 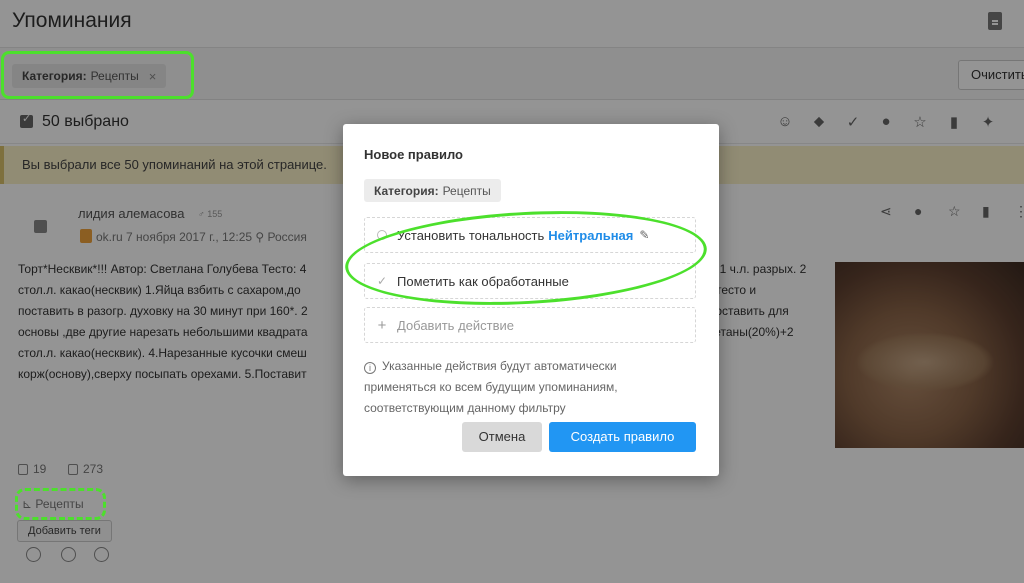 What do you see at coordinates (370, 368) in the screenshot?
I see `info-icon: i` at bounding box center [370, 368].